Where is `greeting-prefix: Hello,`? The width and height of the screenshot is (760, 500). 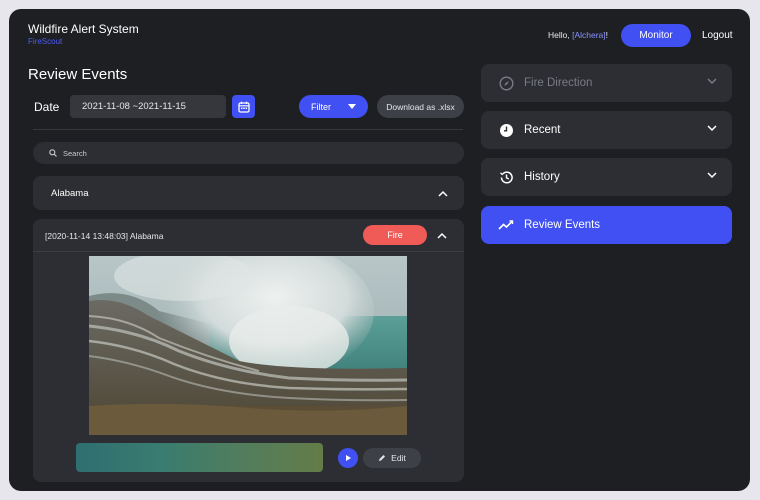
greeting-prefix: Hello, is located at coordinates (560, 35).